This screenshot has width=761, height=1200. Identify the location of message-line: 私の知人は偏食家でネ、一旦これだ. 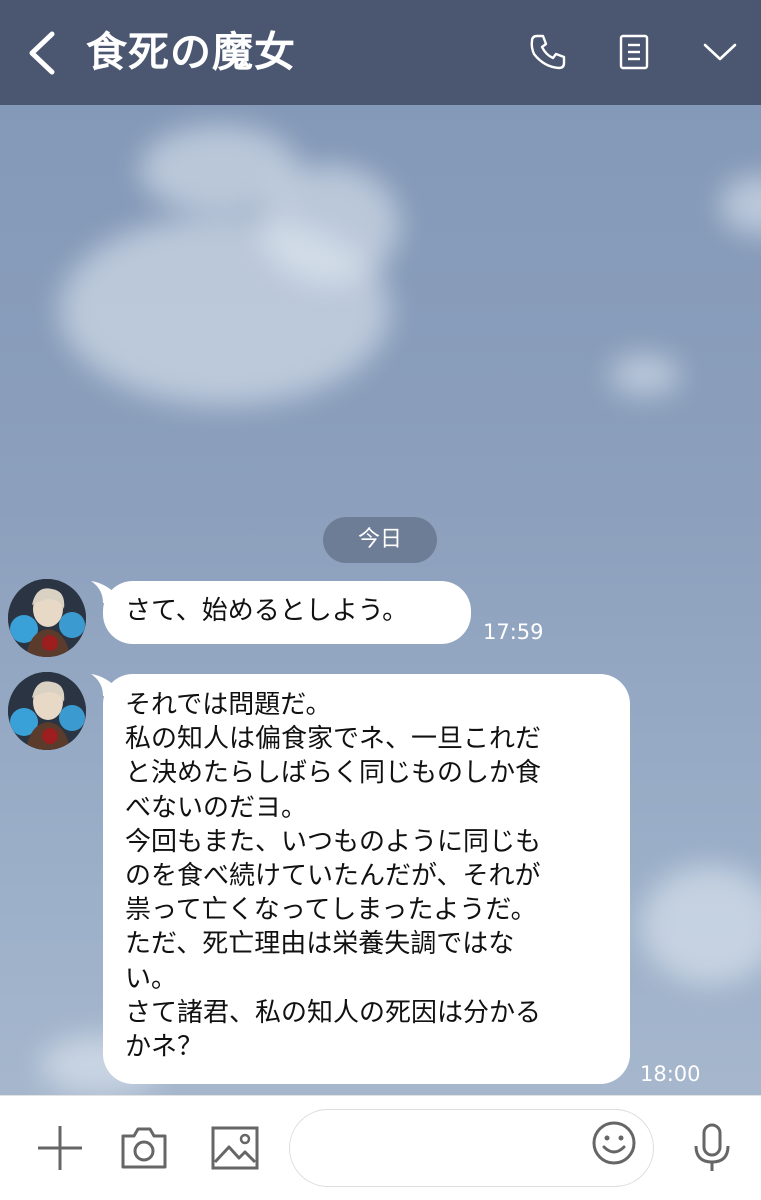
(333, 739).